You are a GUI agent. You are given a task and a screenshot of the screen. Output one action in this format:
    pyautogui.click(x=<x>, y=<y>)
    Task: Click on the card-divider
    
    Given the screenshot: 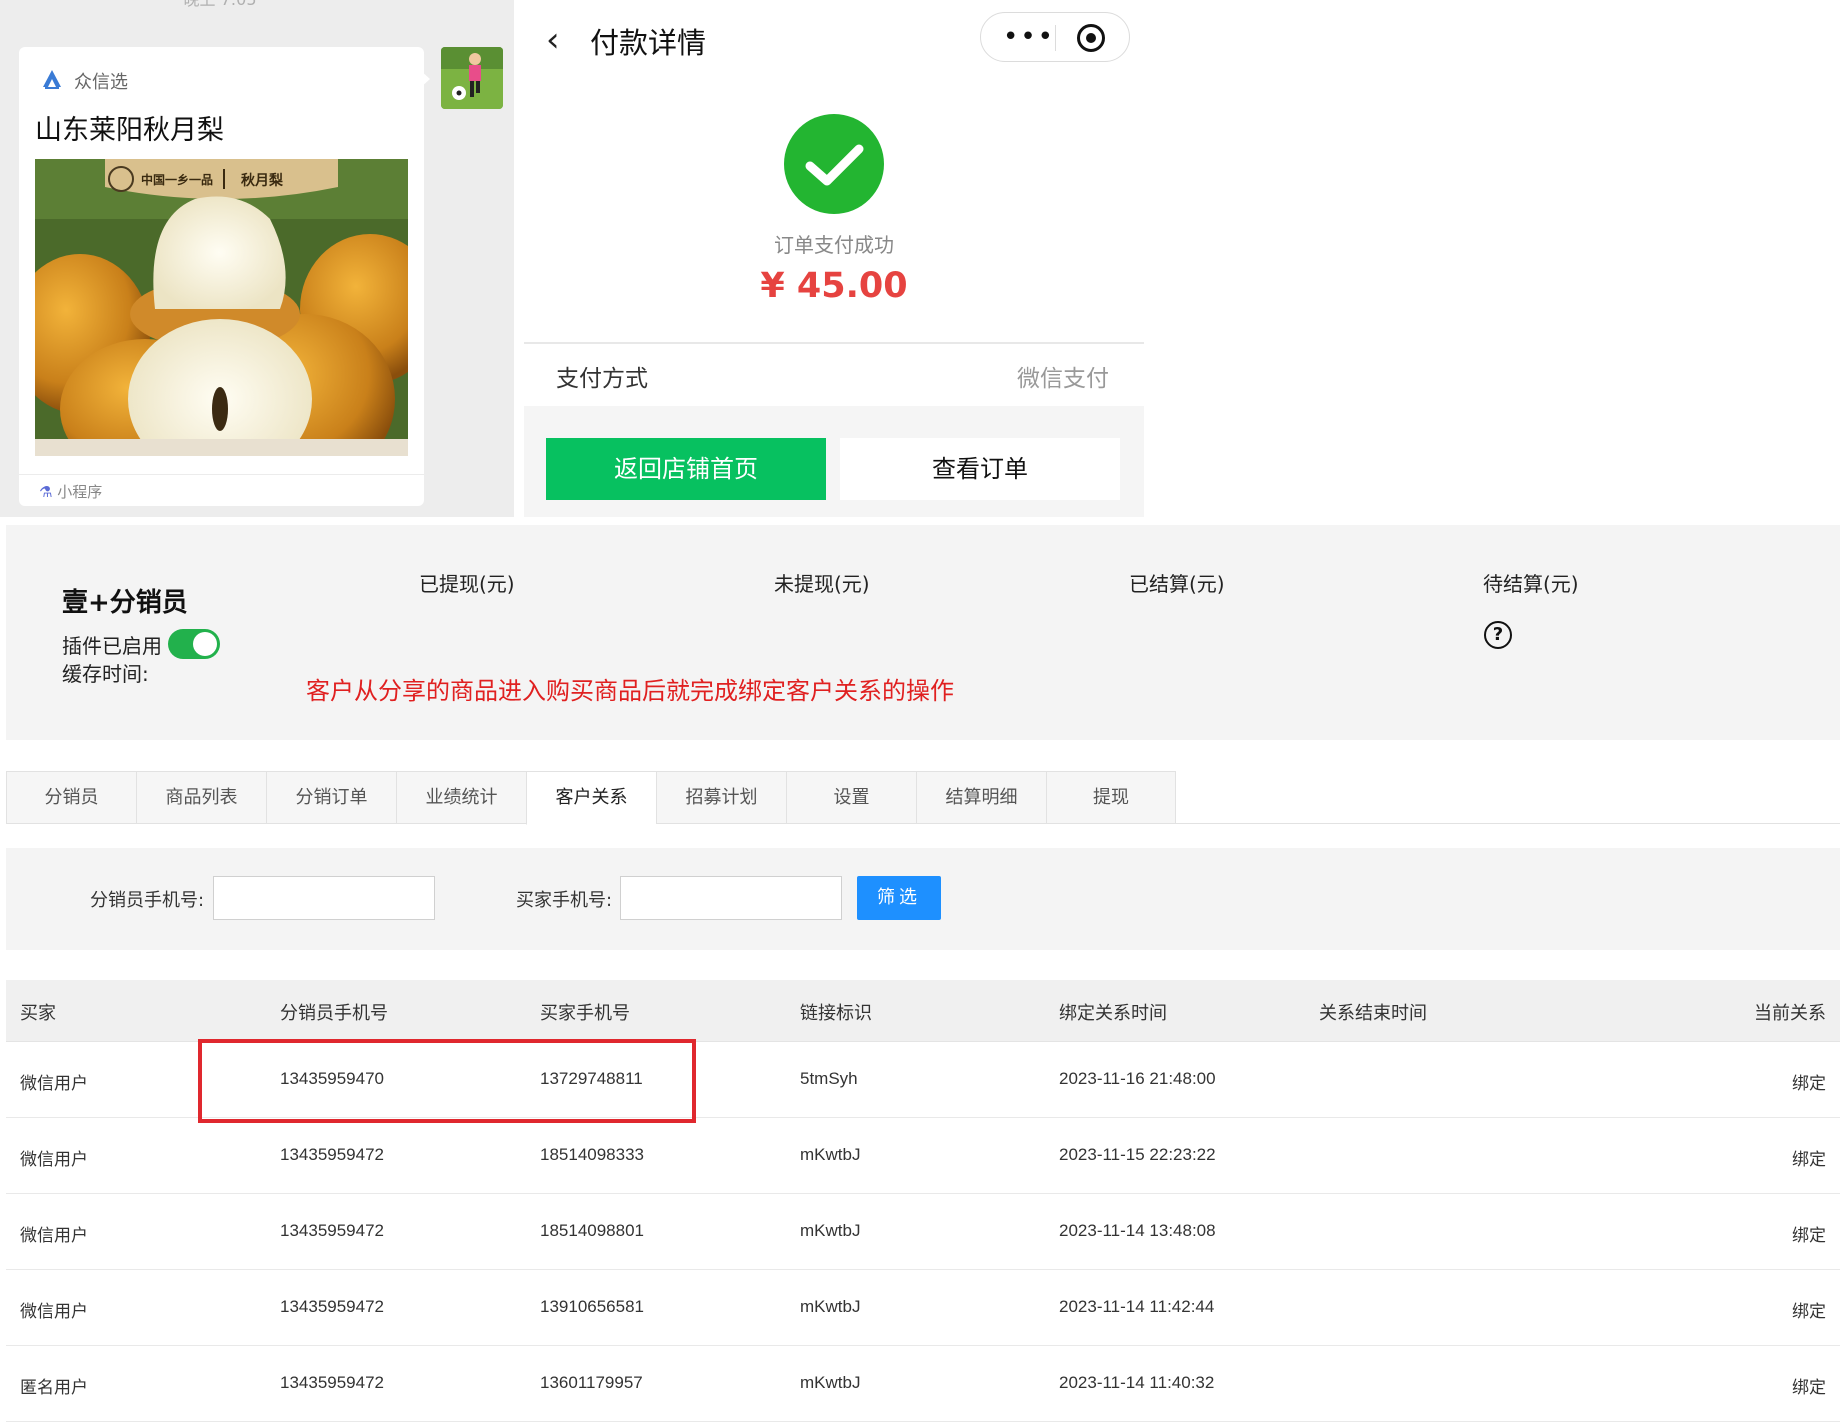 What is the action you would take?
    pyautogui.click(x=221, y=474)
    